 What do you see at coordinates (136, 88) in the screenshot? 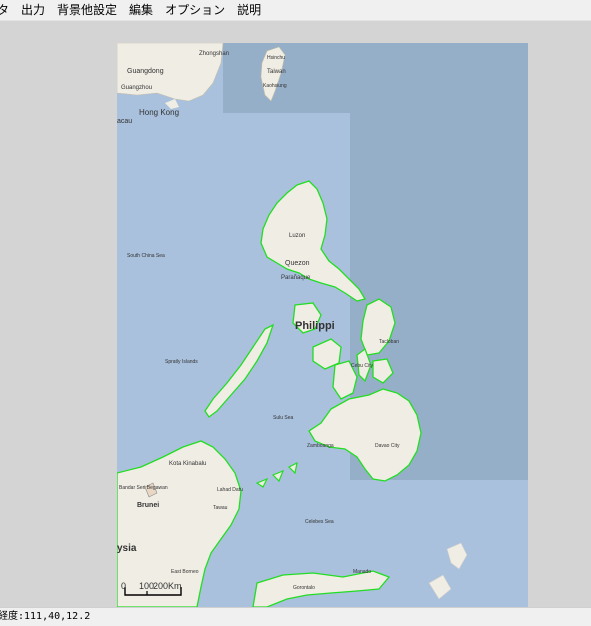
I see `label-guangzhou: Guangzhou` at bounding box center [136, 88].